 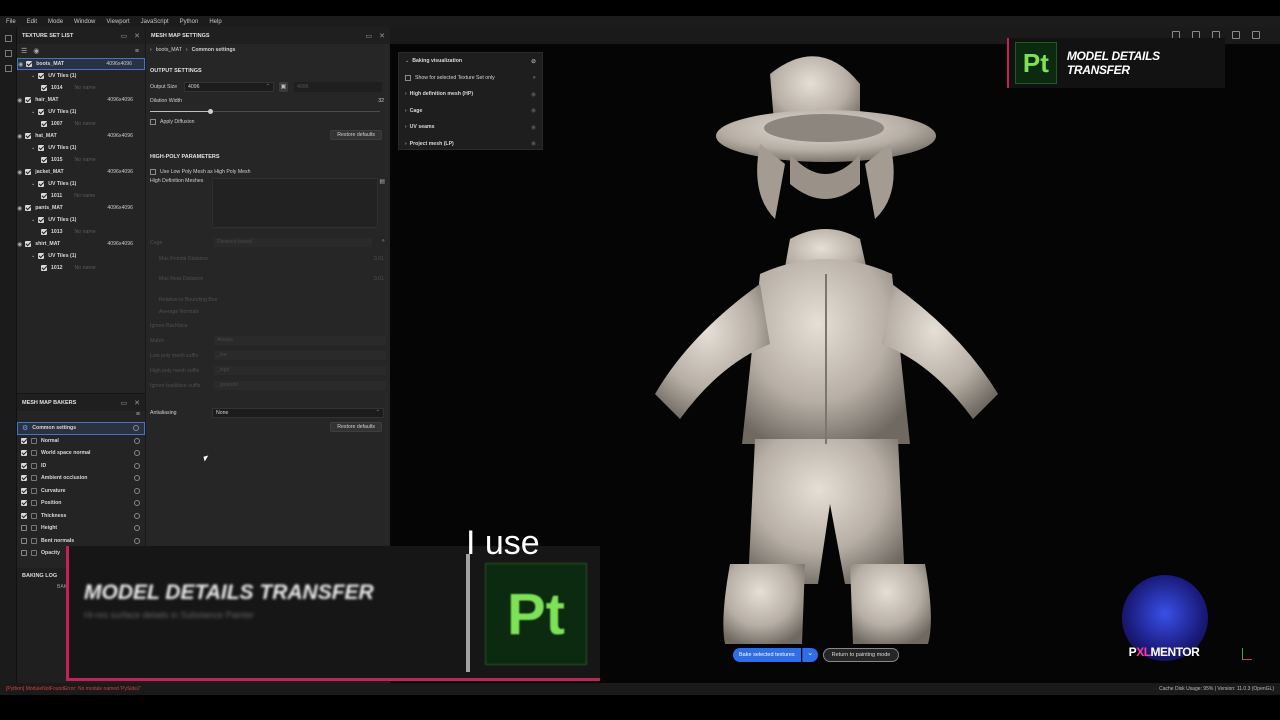 What do you see at coordinates (8, 53) in the screenshot?
I see `grid-icon` at bounding box center [8, 53].